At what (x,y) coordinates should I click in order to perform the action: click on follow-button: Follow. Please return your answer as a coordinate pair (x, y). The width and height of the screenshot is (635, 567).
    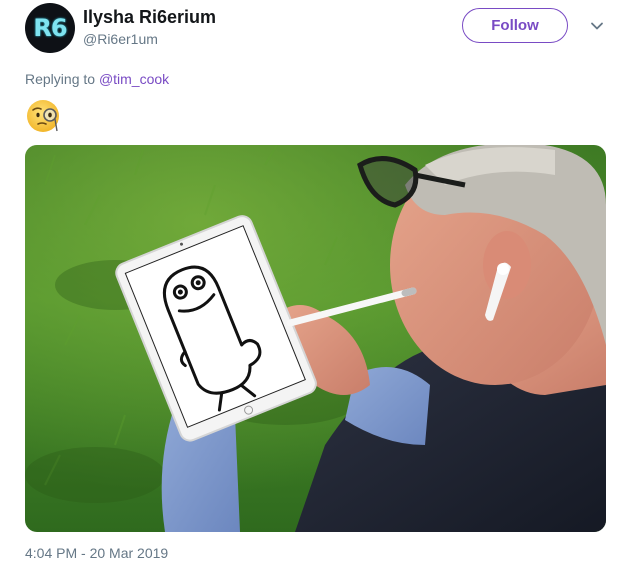
    Looking at the image, I should click on (515, 25).